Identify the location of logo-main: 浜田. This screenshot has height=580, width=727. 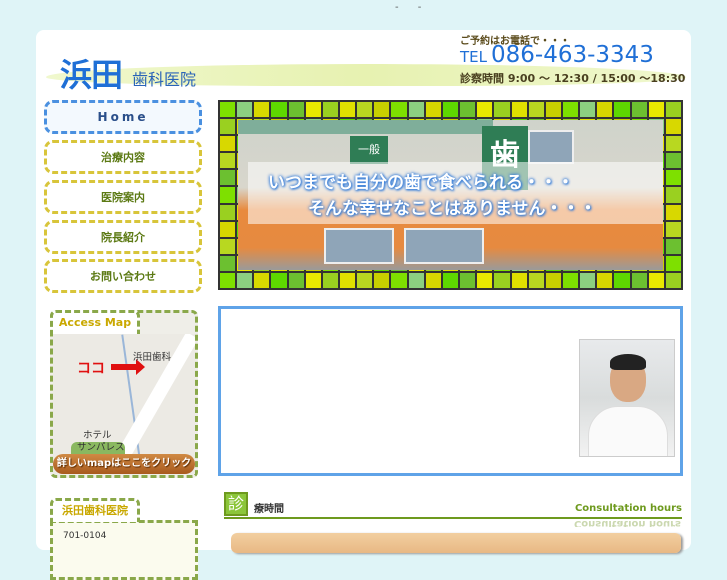
(91, 73).